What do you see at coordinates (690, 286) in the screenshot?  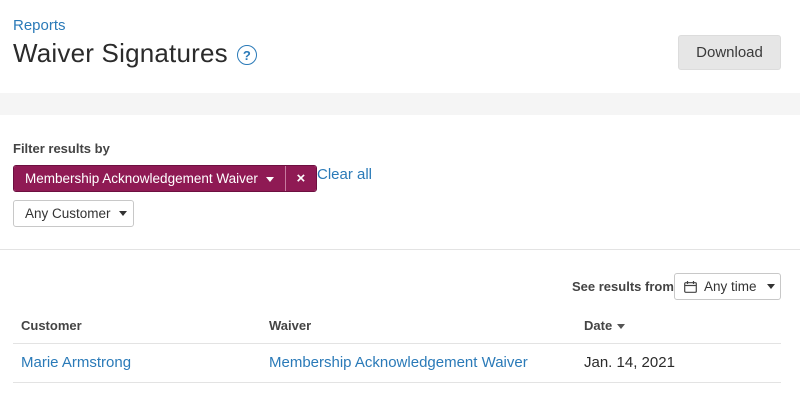 I see `calendar-icon` at bounding box center [690, 286].